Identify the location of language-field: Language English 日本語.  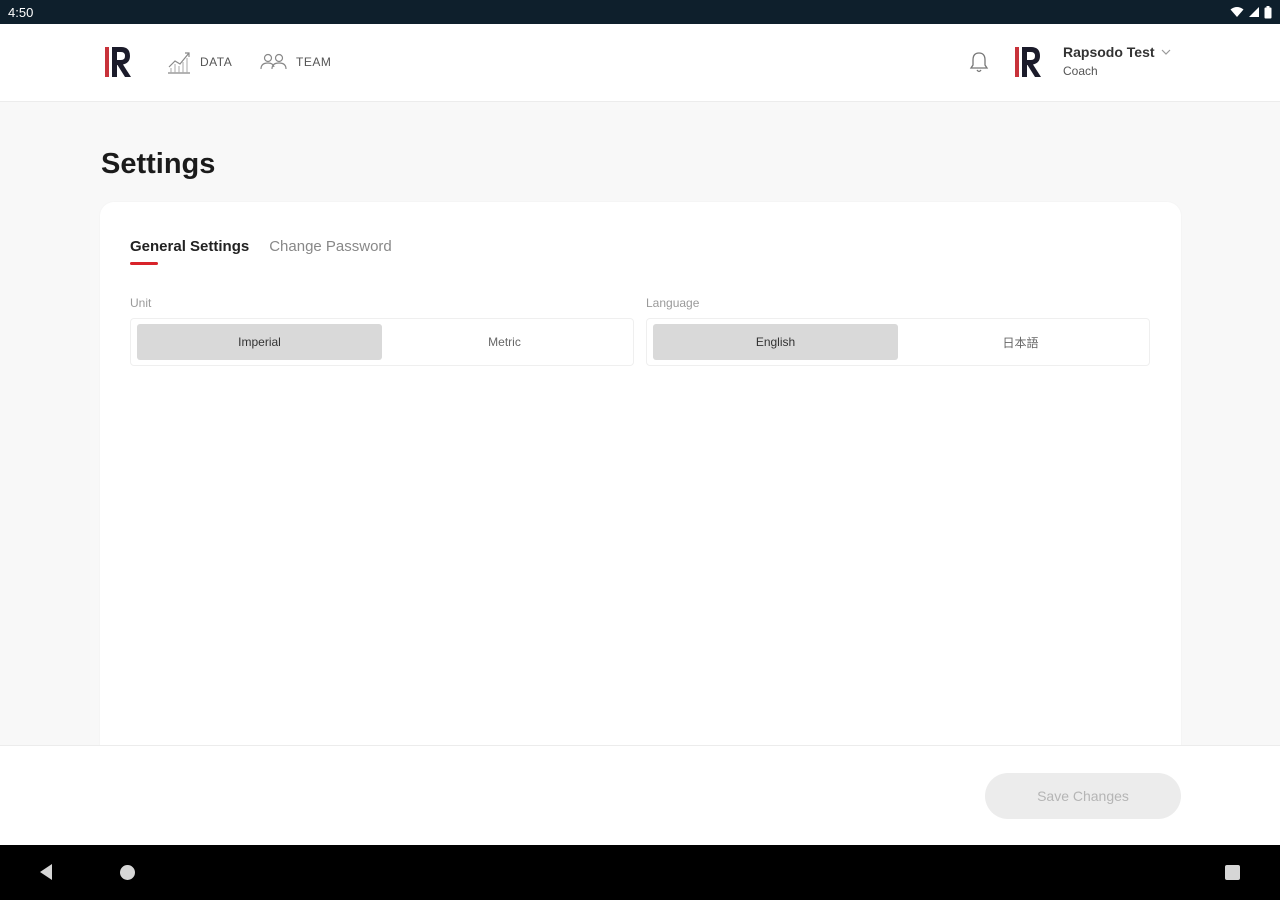
(898, 331).